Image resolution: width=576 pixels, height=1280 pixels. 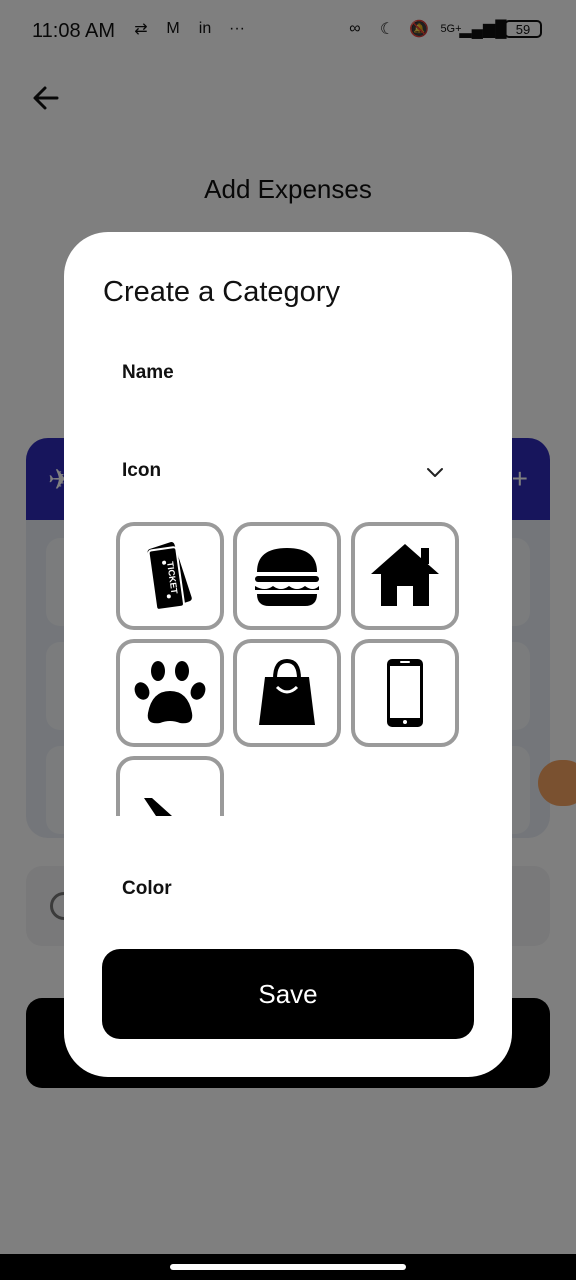 What do you see at coordinates (288, 1267) in the screenshot?
I see `home-indicator` at bounding box center [288, 1267].